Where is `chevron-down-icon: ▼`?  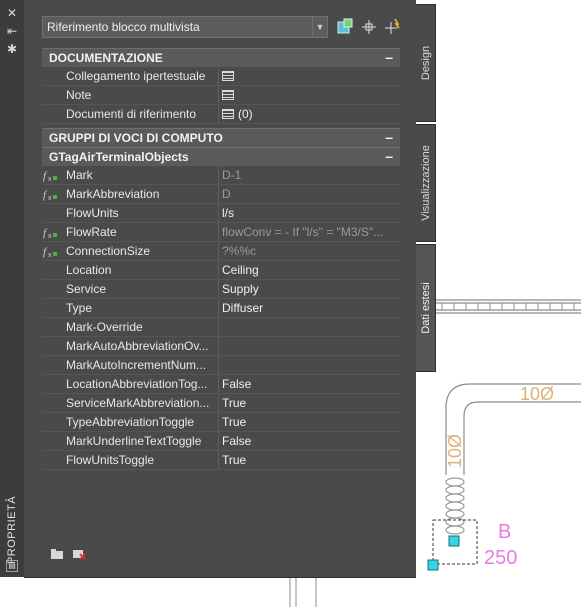
chevron-down-icon: ▼ is located at coordinates (319, 27).